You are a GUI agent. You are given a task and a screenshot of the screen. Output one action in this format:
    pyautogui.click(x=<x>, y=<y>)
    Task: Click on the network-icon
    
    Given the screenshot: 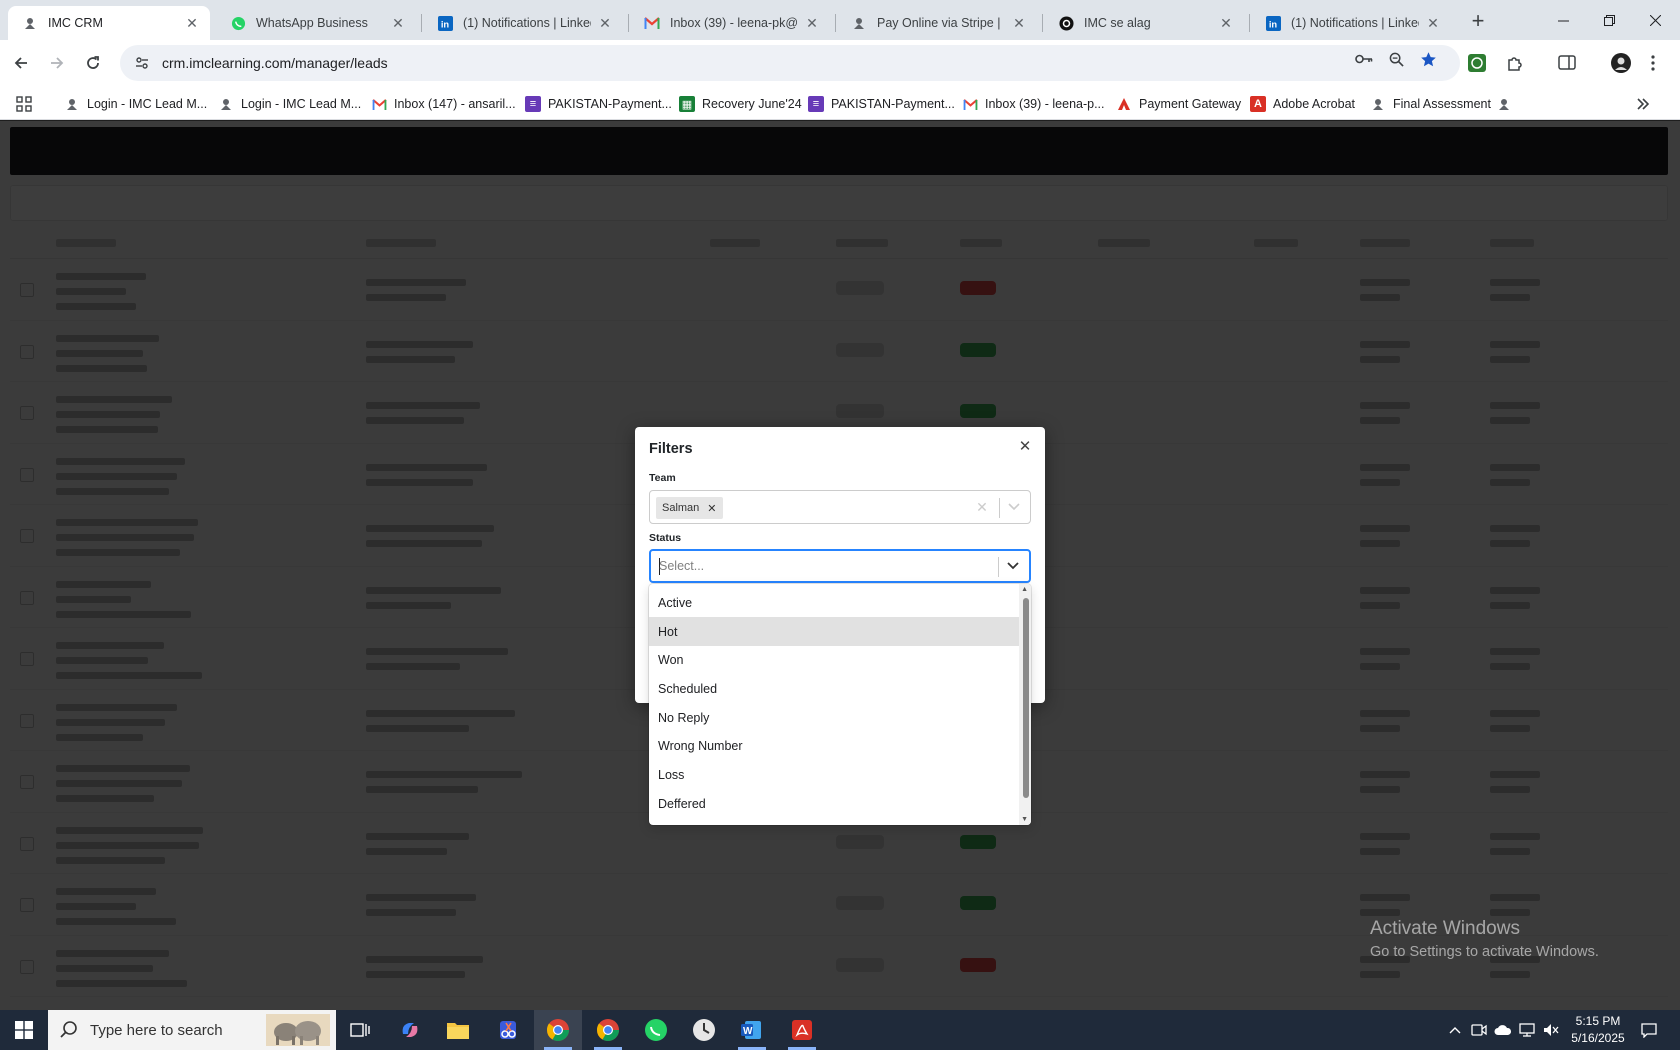 What is the action you would take?
    pyautogui.click(x=1527, y=1030)
    